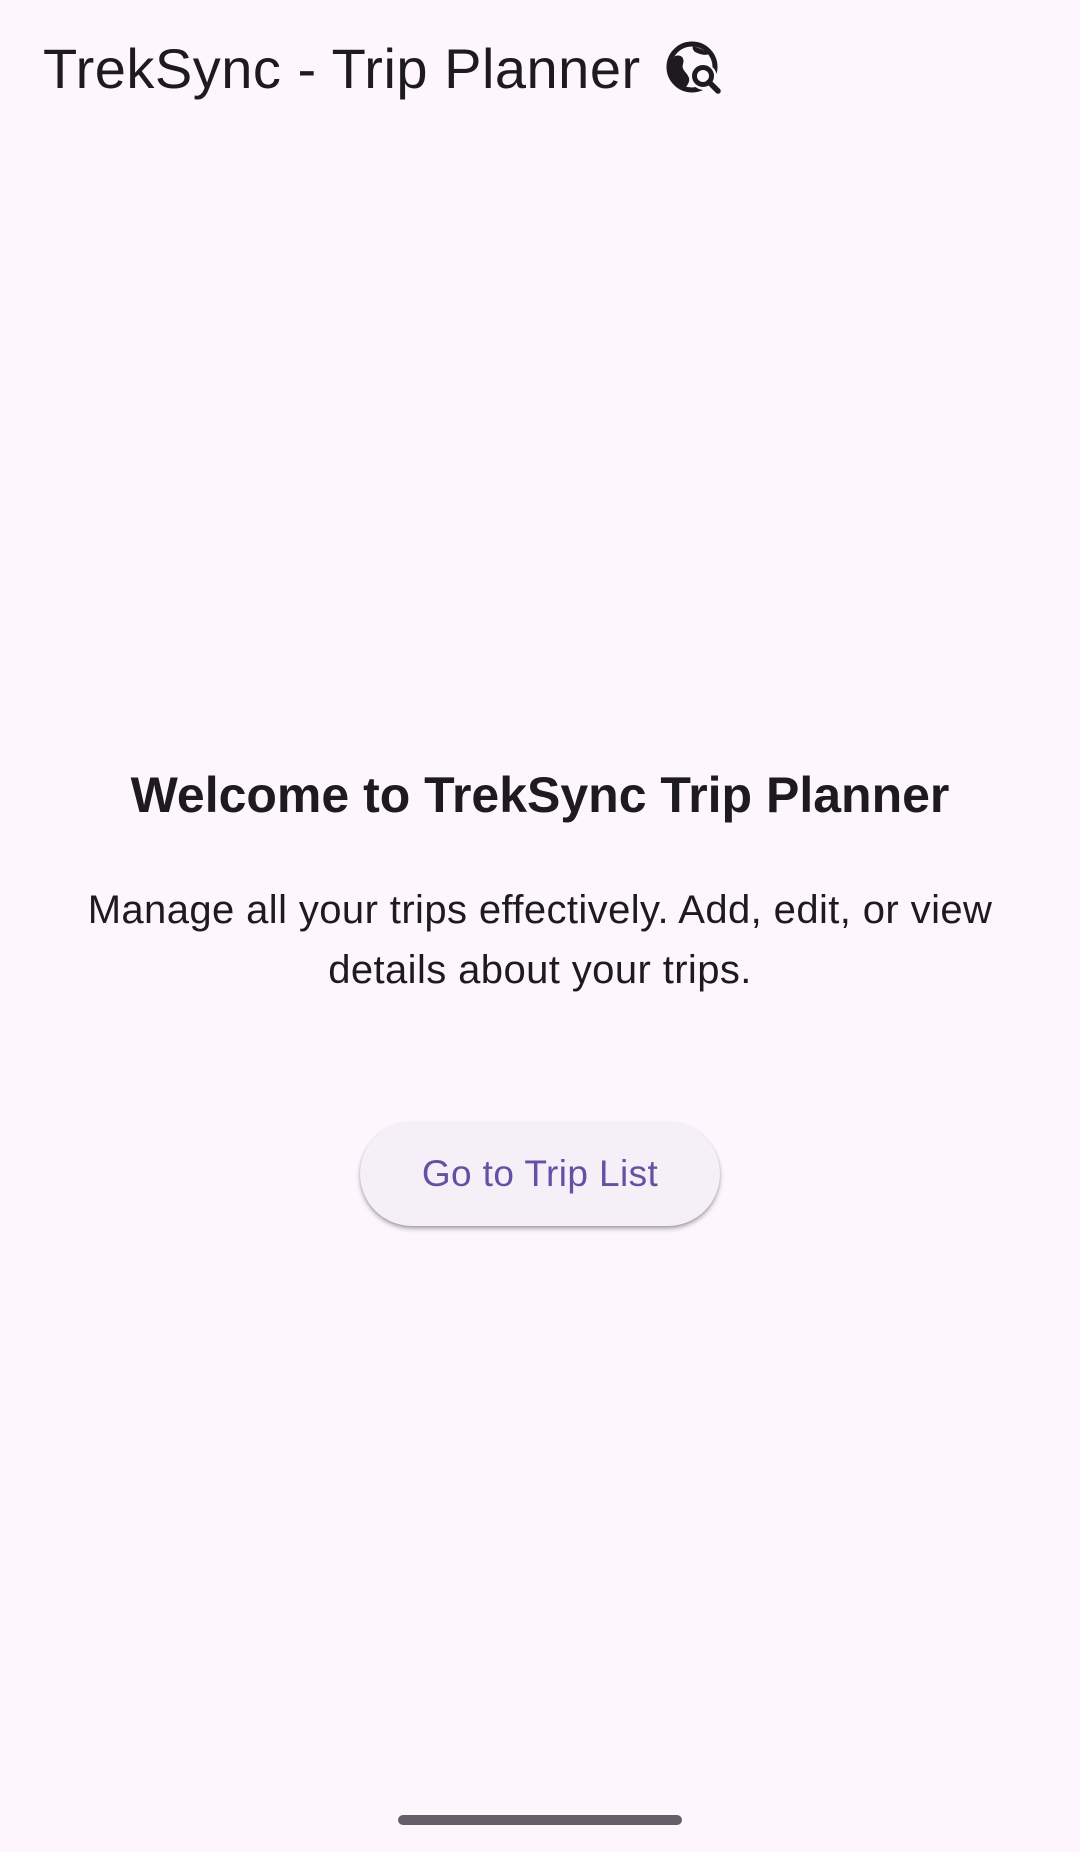  I want to click on app-title: TrekSync - Trip Planner, so click(342, 68).